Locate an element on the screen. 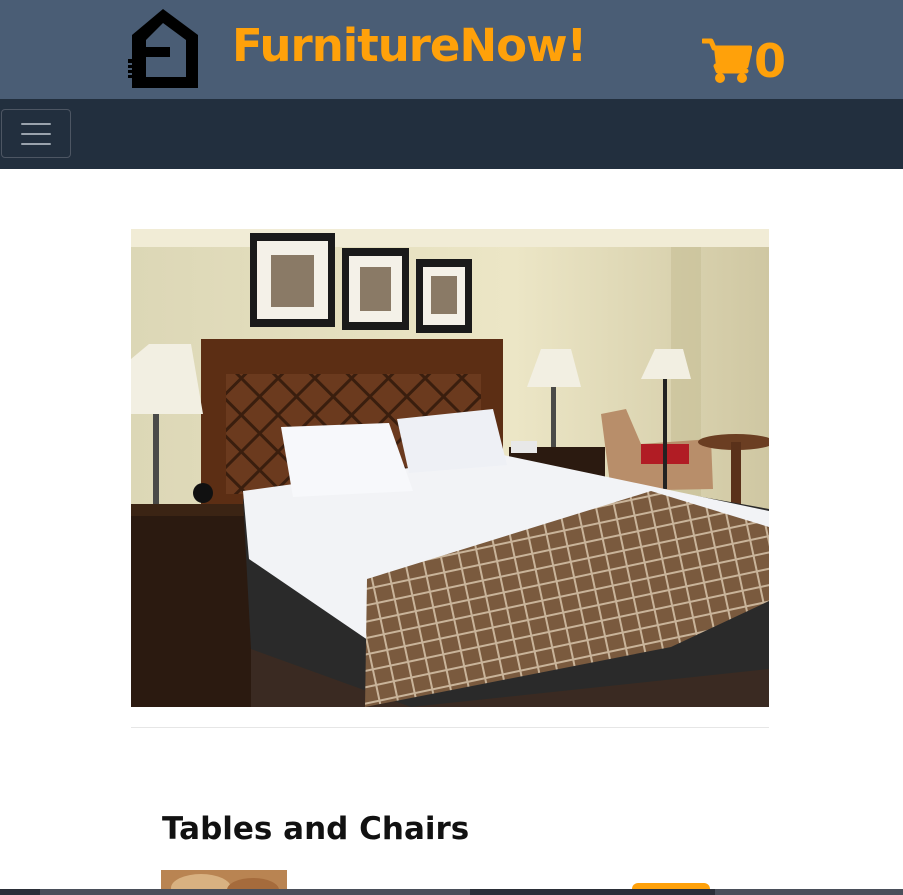  cart-button: 0 is located at coordinates (744, 61).